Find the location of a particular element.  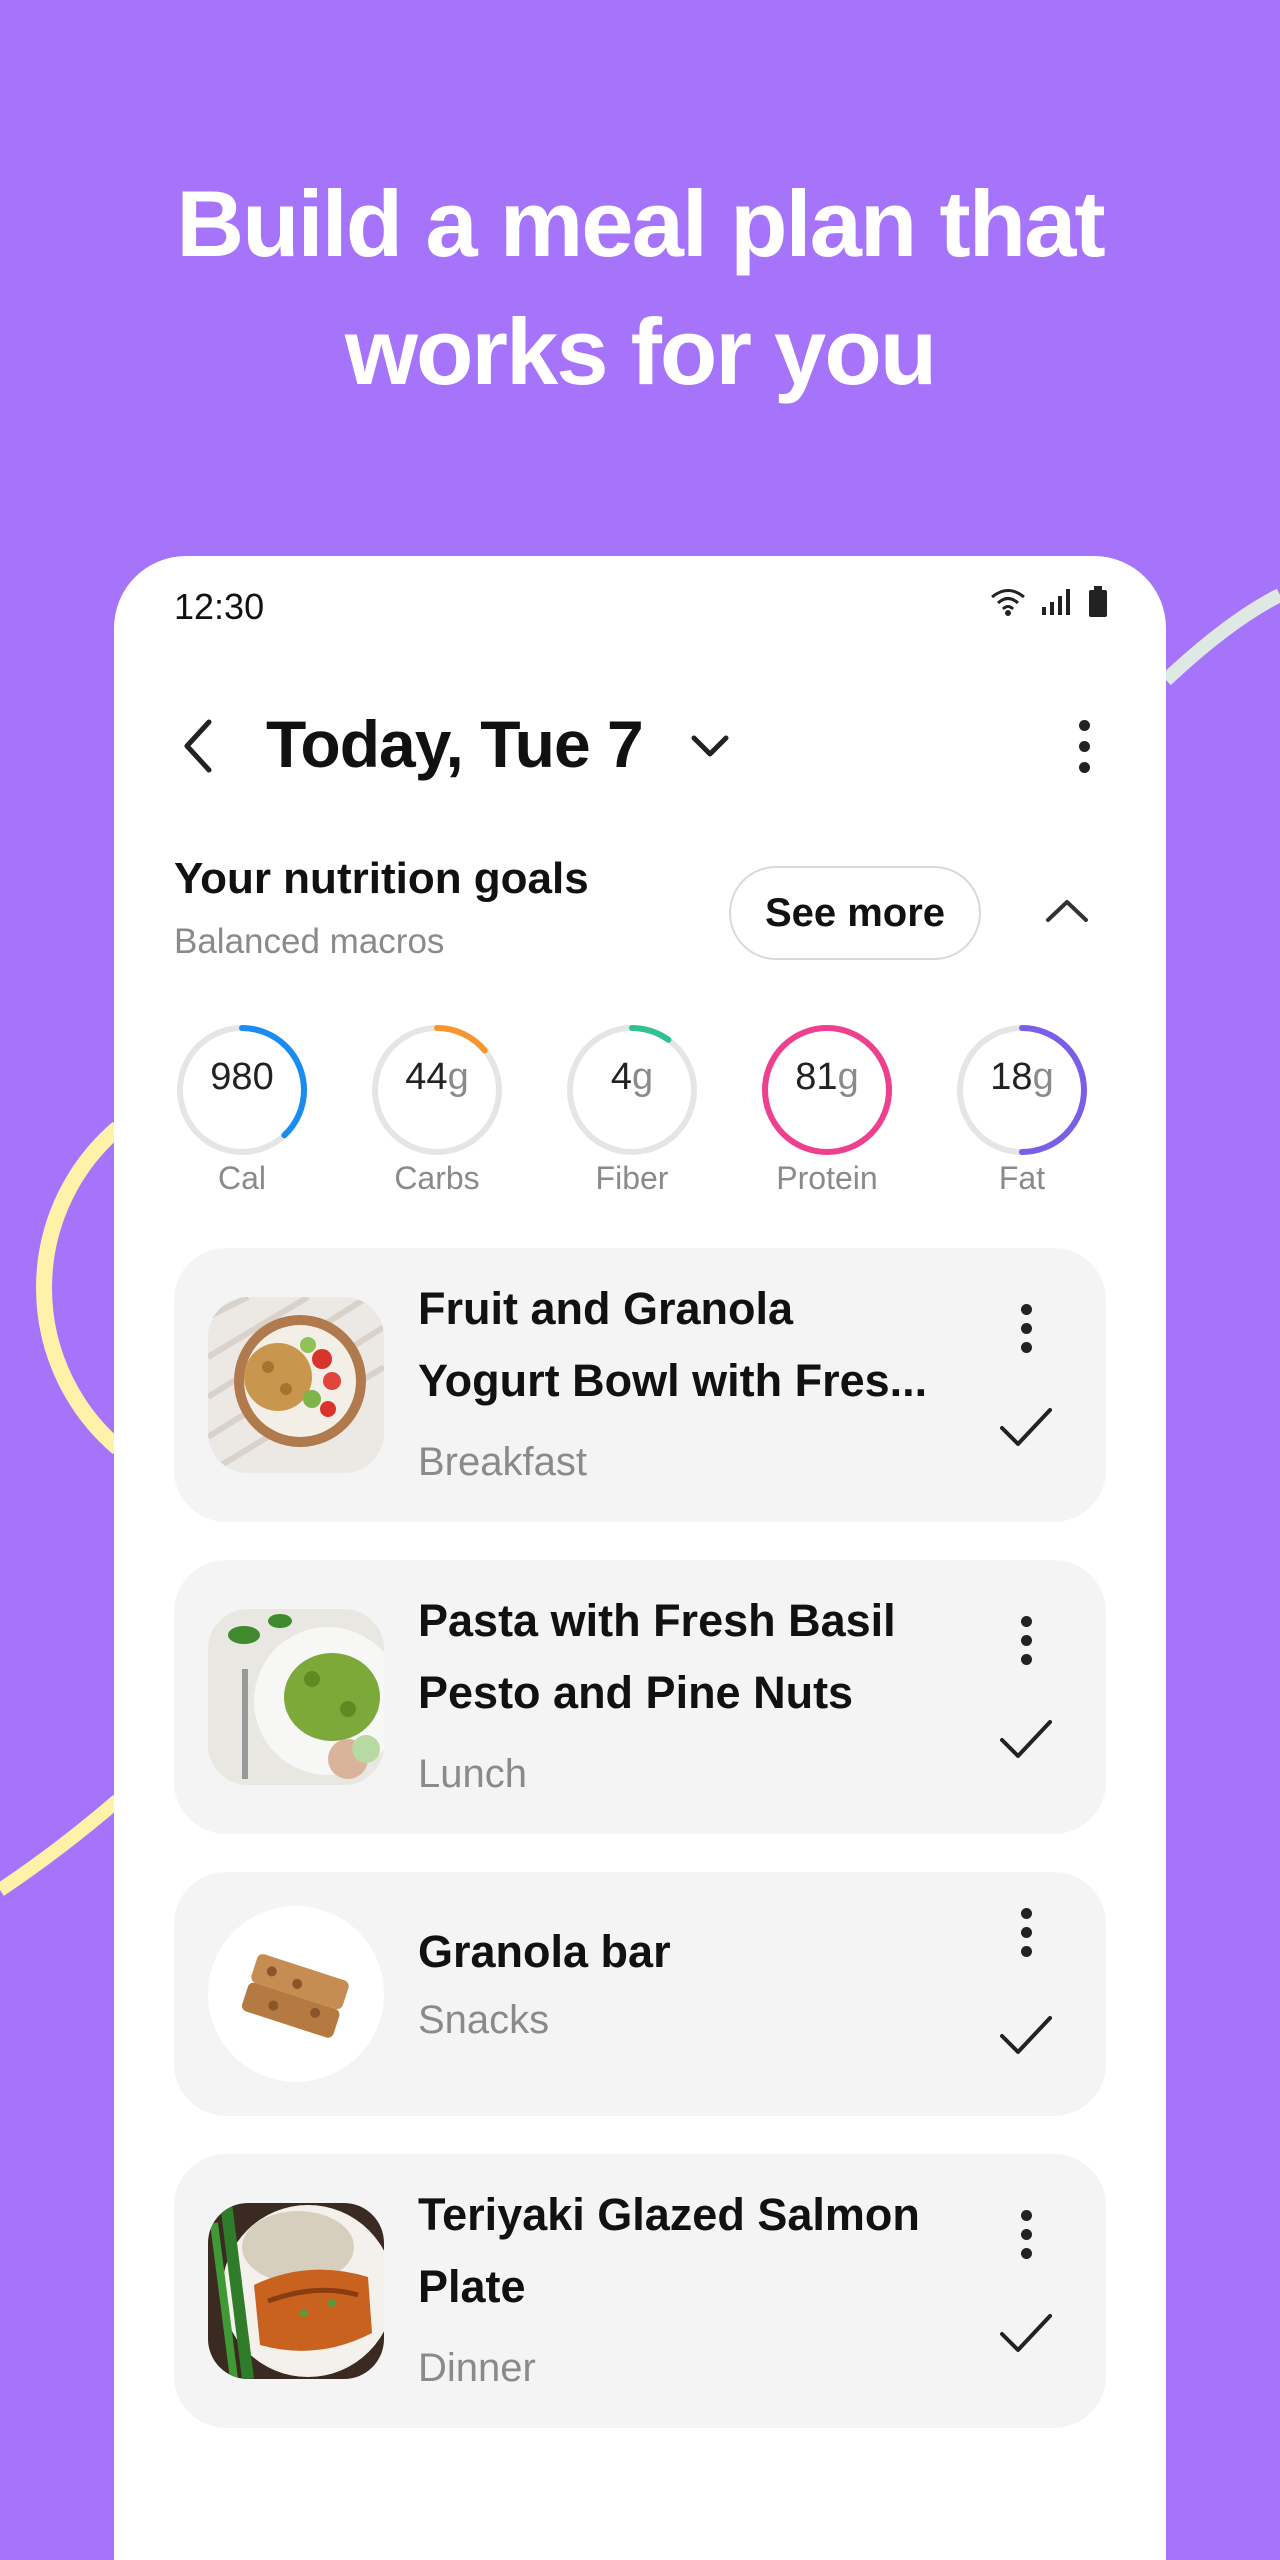

meal-type: Lunch is located at coordinates (472, 1774).